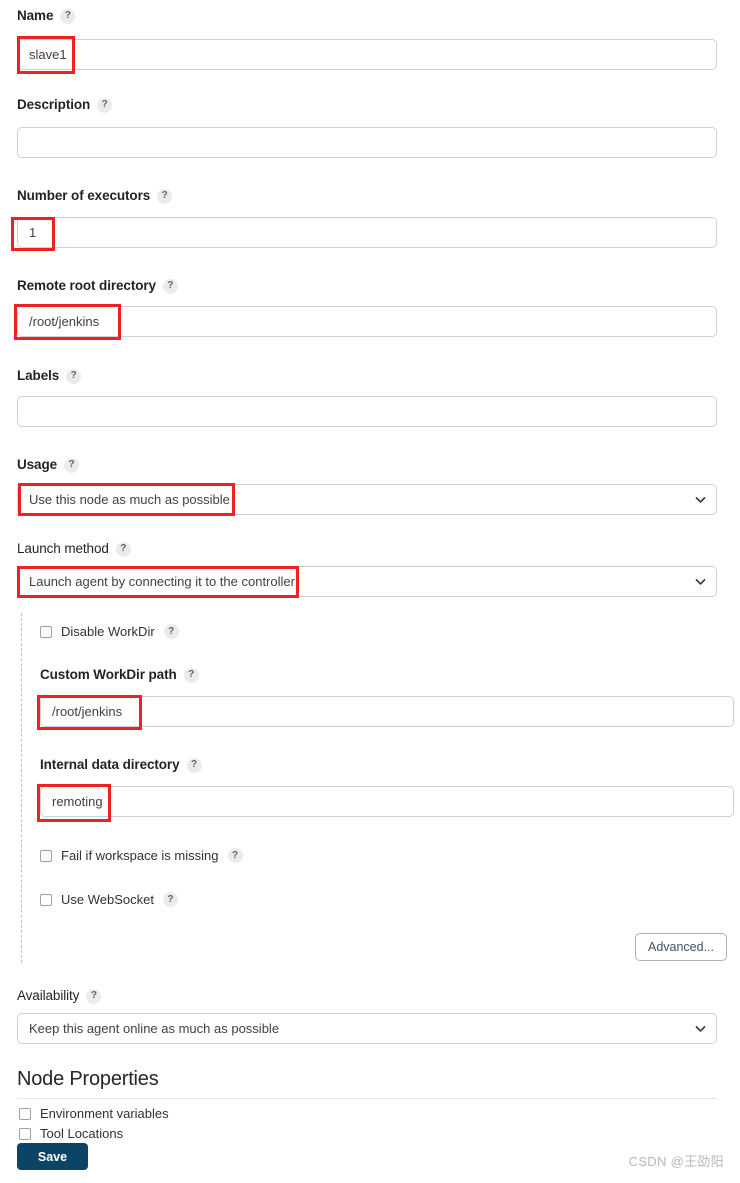 The image size is (740, 1183). I want to click on checkbox-row-disable-workdir: Disable WorkDir ?, so click(109, 631).